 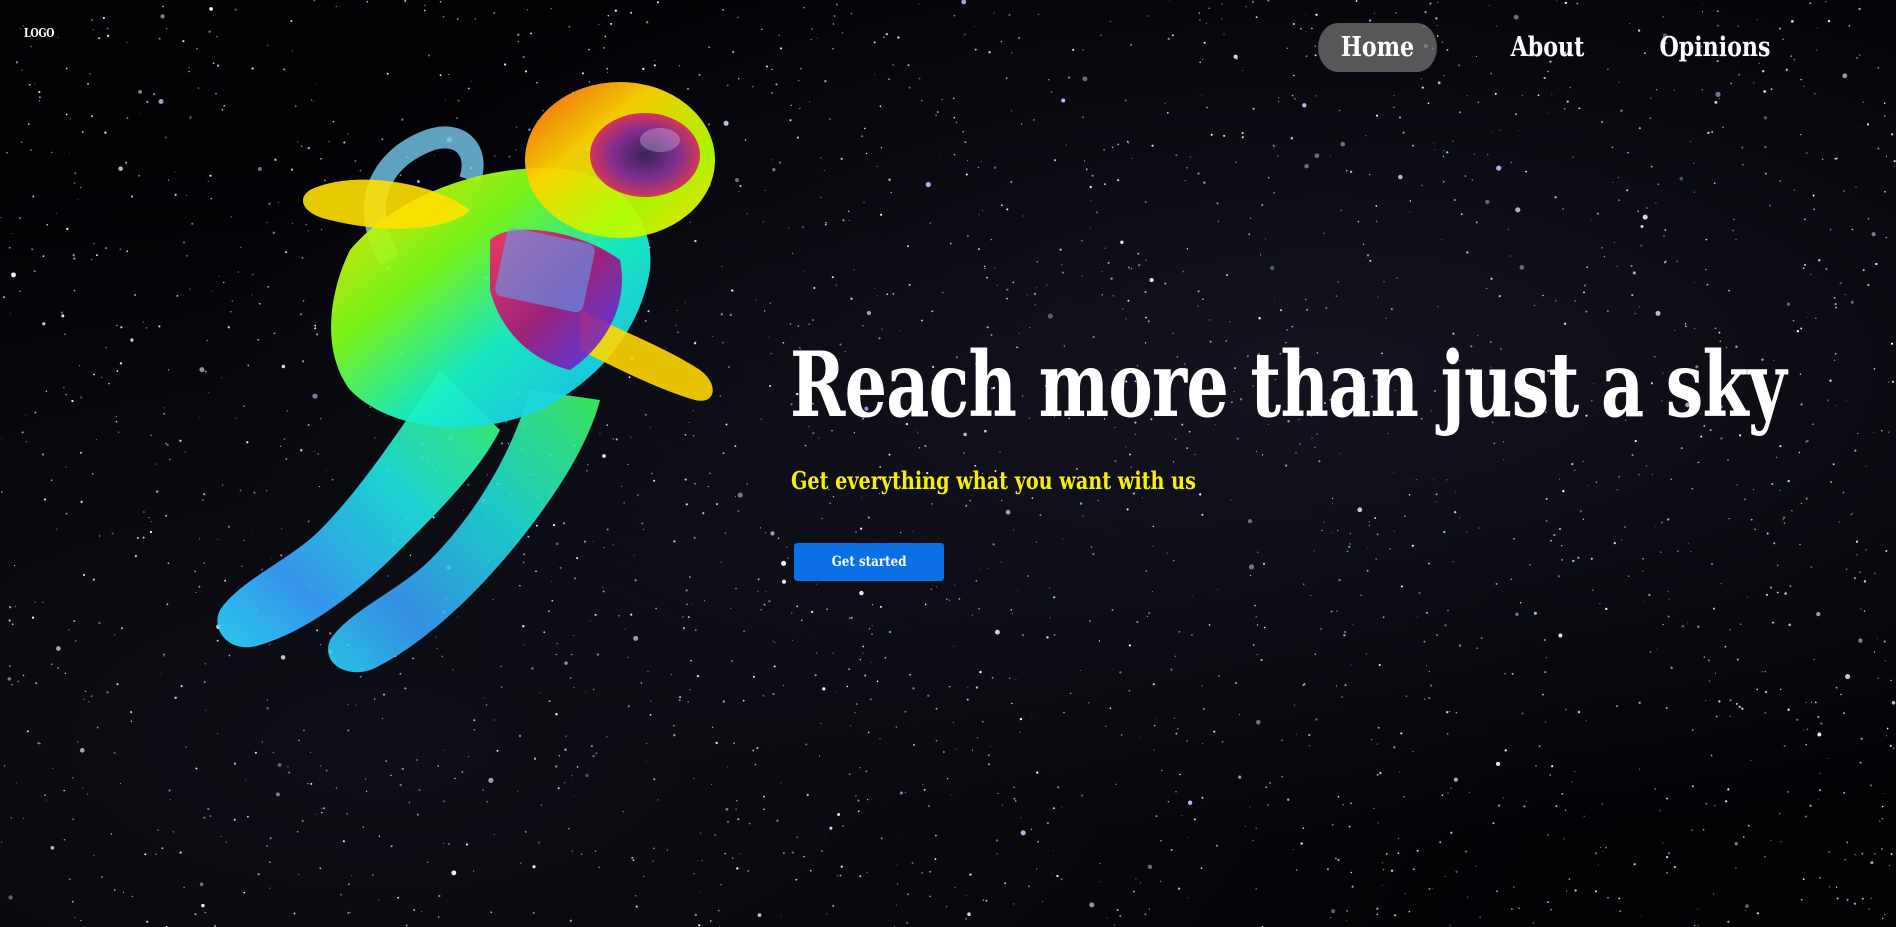 What do you see at coordinates (869, 562) in the screenshot?
I see `get-started-button: Get started` at bounding box center [869, 562].